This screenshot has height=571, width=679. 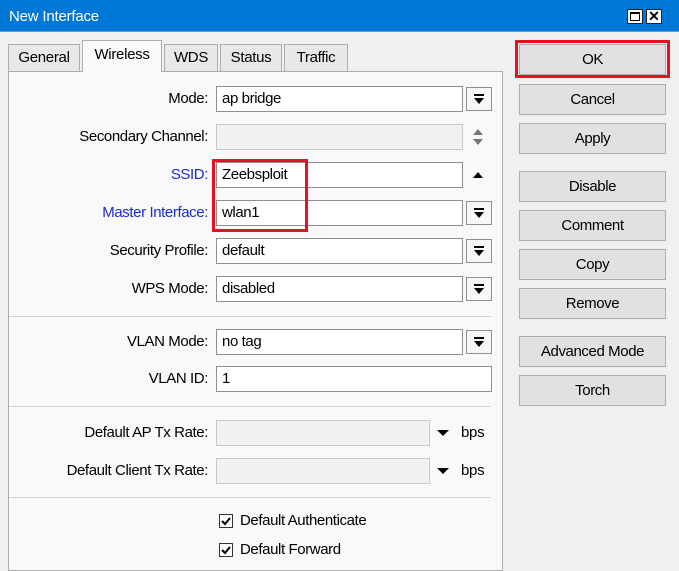 What do you see at coordinates (54, 16) in the screenshot?
I see `window-title: New Interface` at bounding box center [54, 16].